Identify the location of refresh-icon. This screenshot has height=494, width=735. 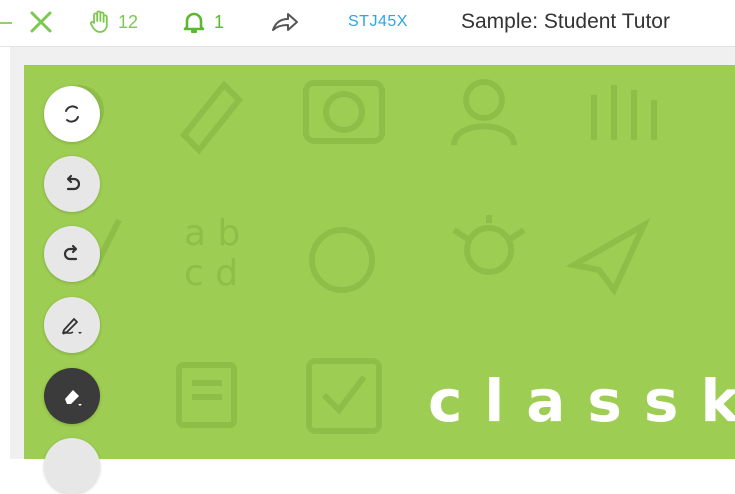
(72, 114).